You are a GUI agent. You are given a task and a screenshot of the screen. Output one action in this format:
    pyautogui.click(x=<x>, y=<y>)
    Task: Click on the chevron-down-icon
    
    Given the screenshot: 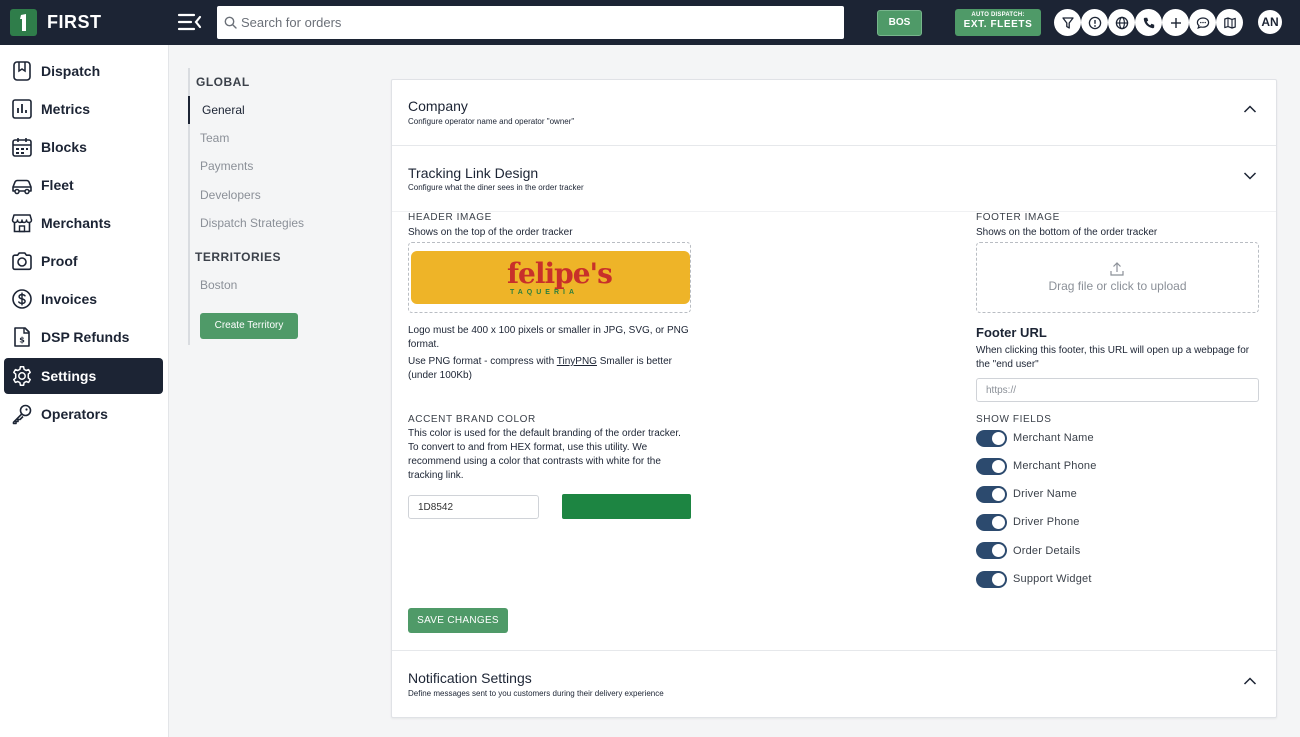 What is the action you would take?
    pyautogui.click(x=1250, y=174)
    